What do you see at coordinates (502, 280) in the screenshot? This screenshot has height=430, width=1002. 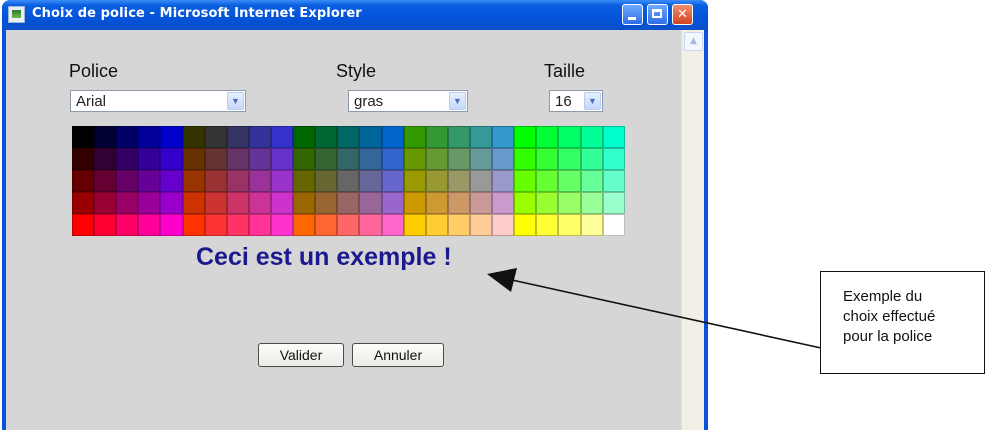 I see `arrow-head` at bounding box center [502, 280].